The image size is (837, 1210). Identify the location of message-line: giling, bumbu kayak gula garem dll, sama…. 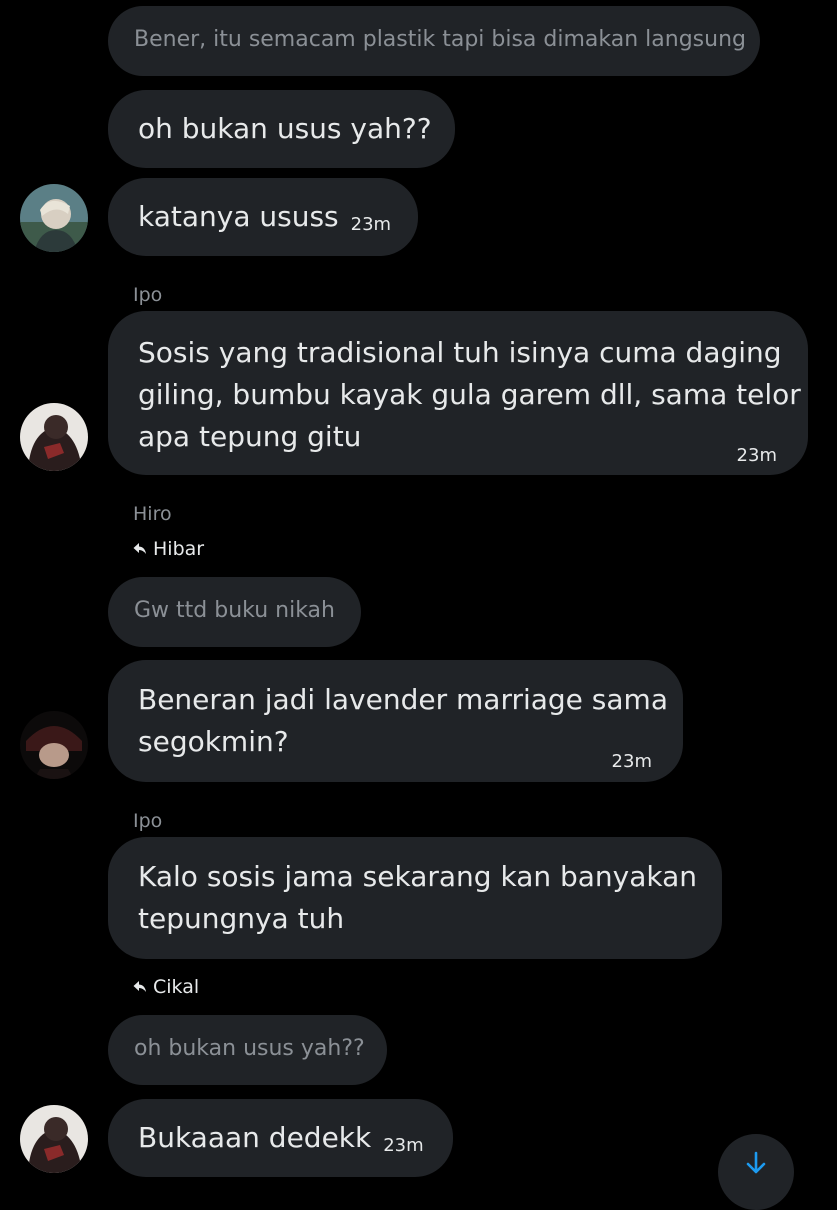
(469, 394).